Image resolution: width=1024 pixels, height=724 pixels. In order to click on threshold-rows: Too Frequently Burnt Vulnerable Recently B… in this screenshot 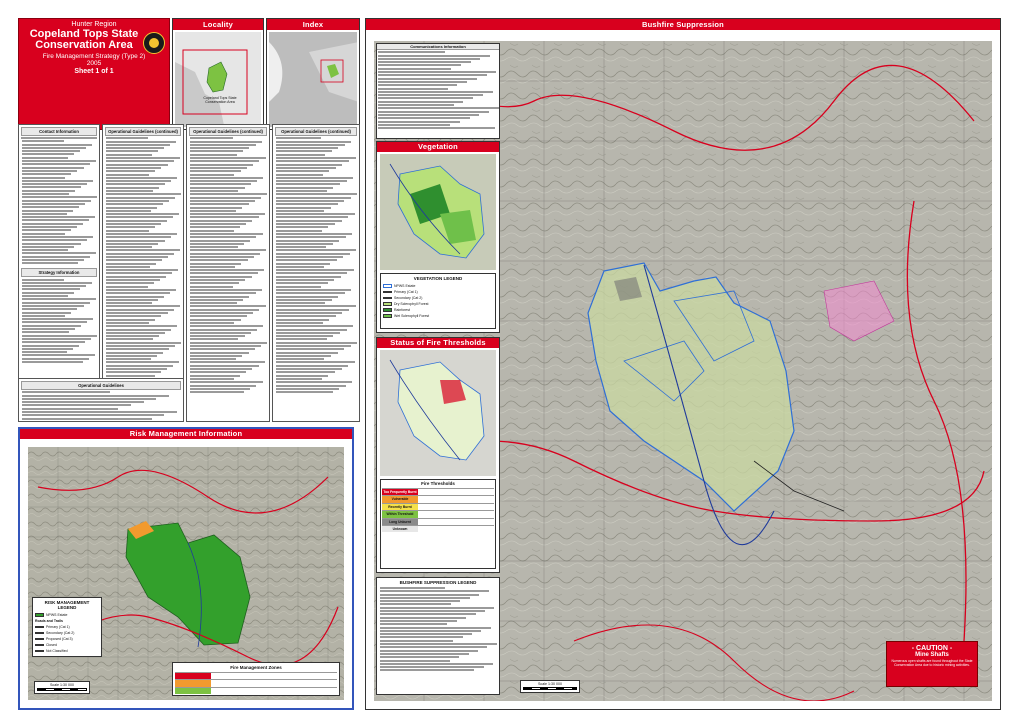, I will do `click(438, 510)`.